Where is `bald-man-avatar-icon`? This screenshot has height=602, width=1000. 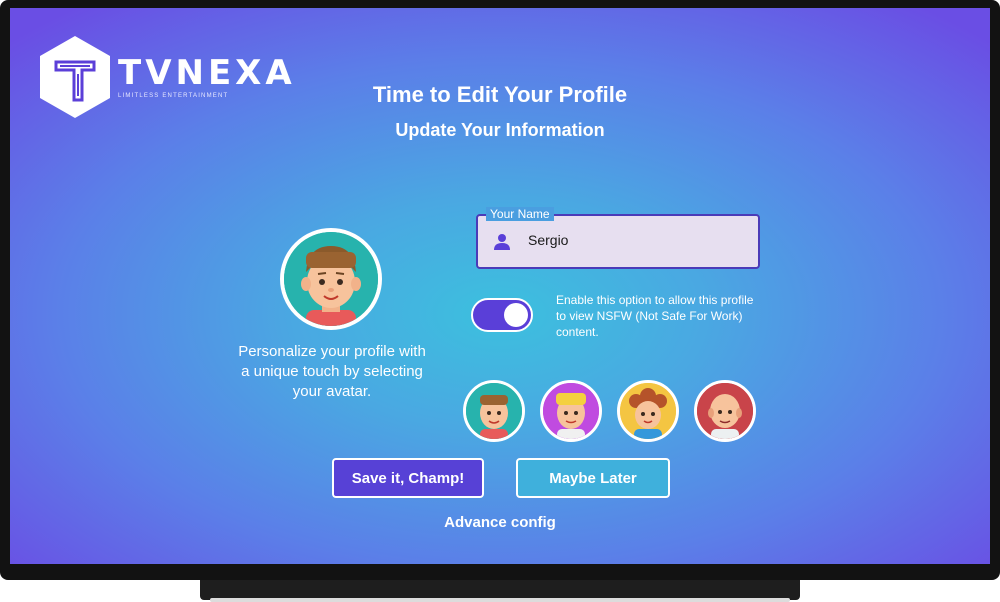 bald-man-avatar-icon is located at coordinates (725, 411).